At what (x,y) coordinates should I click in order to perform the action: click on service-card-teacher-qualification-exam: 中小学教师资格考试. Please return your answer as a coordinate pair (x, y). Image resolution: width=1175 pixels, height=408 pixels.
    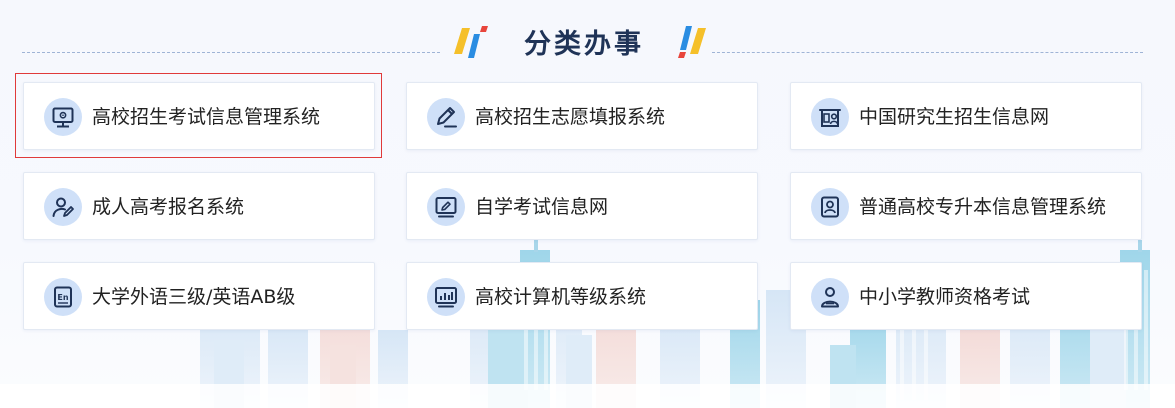
    Looking at the image, I should click on (966, 296).